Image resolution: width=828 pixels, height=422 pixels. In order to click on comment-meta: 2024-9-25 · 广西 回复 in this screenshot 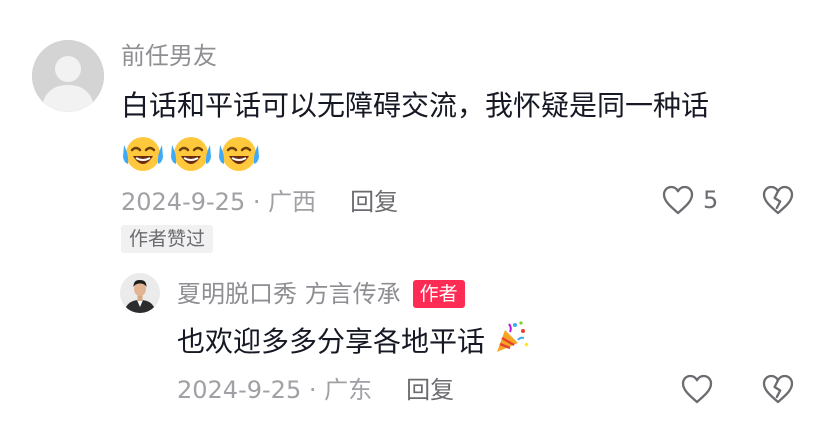, I will do `click(259, 202)`.